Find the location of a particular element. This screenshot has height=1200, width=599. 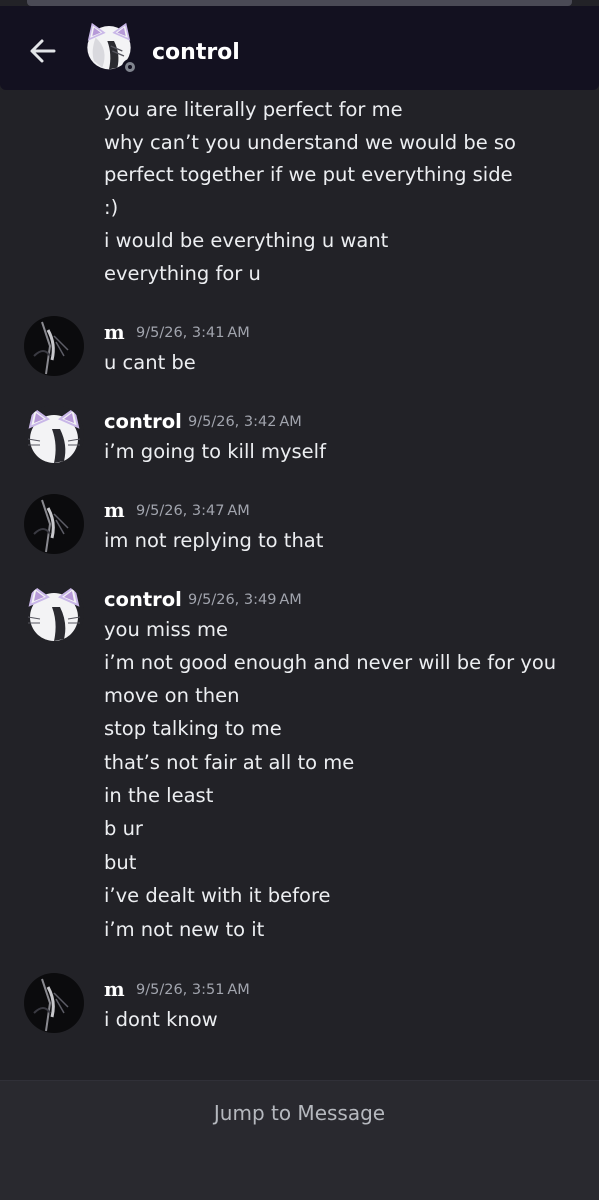

message-line: but is located at coordinates (120, 862).